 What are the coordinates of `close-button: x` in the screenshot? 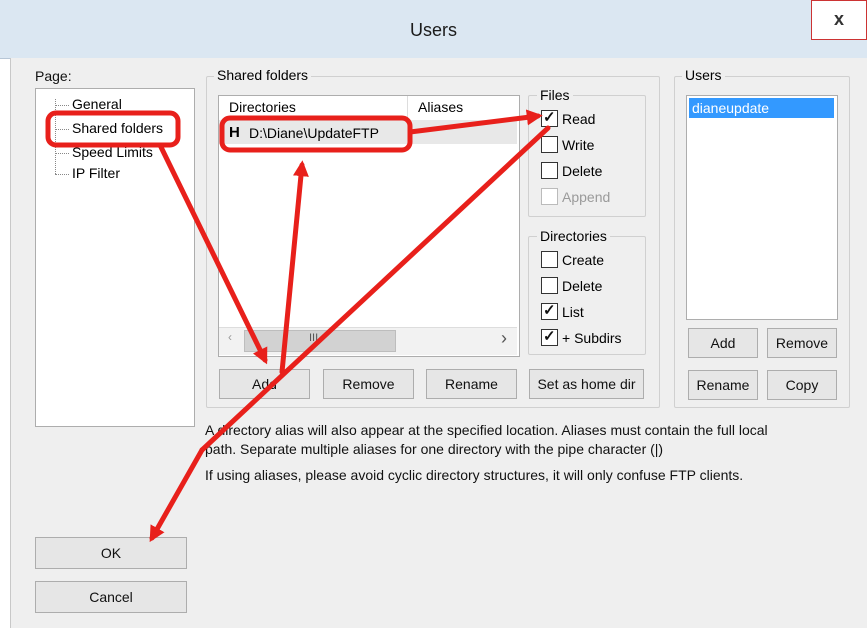 It's located at (839, 20).